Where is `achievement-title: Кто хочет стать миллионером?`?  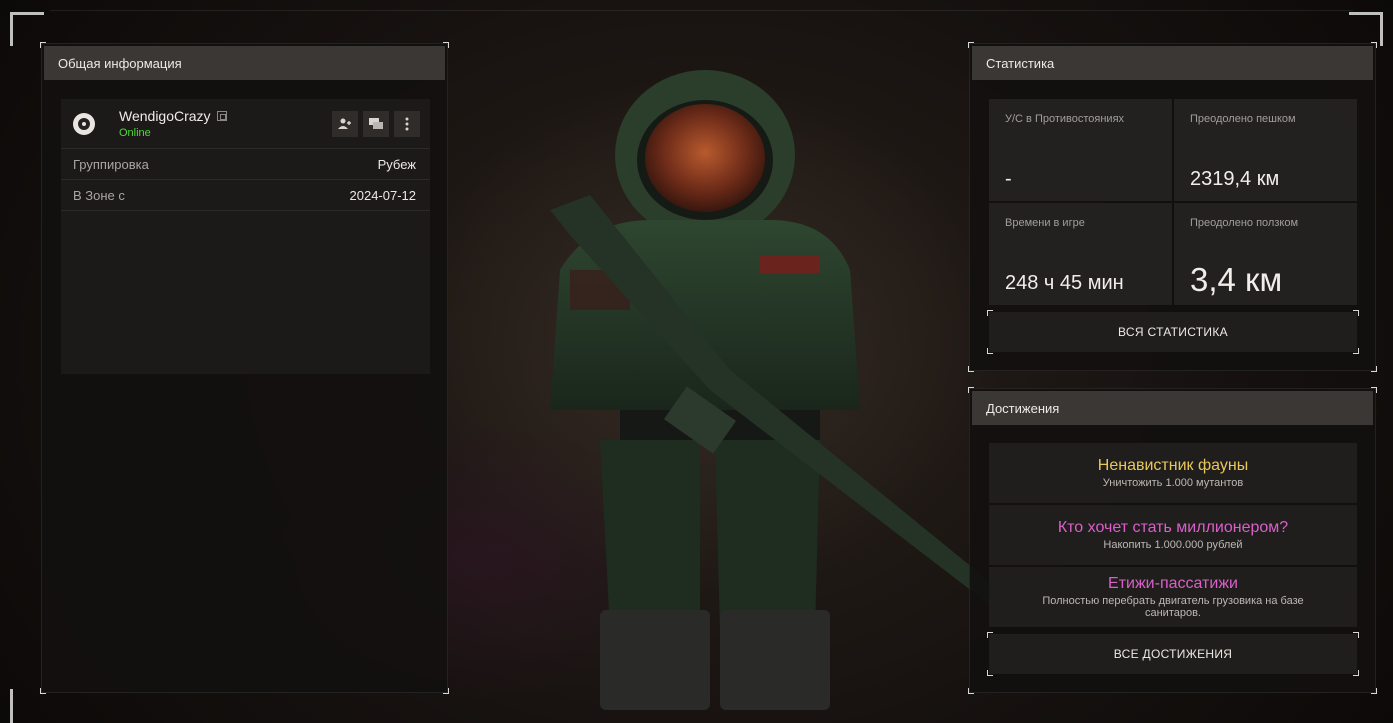 achievement-title: Кто хочет стать миллионером? is located at coordinates (1173, 527).